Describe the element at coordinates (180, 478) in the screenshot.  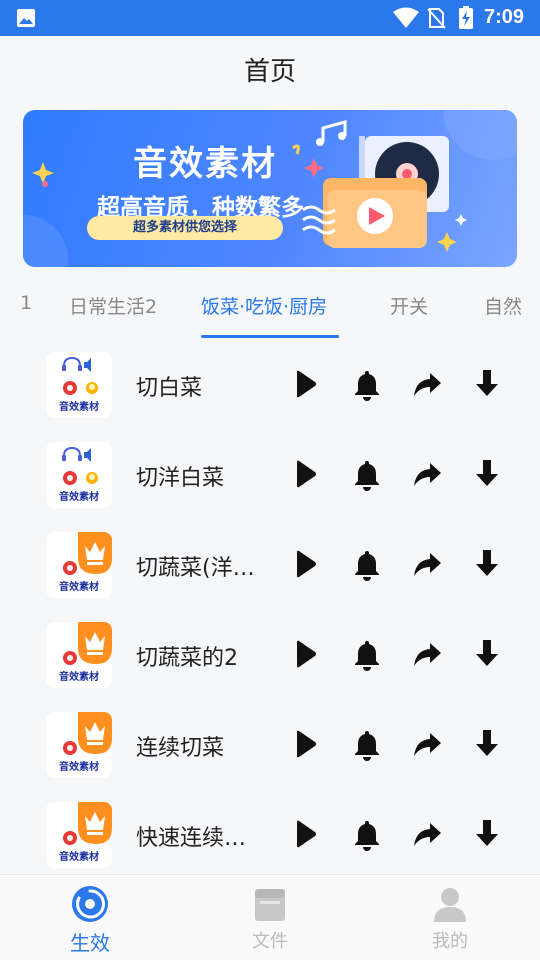
I see `sound-title: 切洋白菜` at that location.